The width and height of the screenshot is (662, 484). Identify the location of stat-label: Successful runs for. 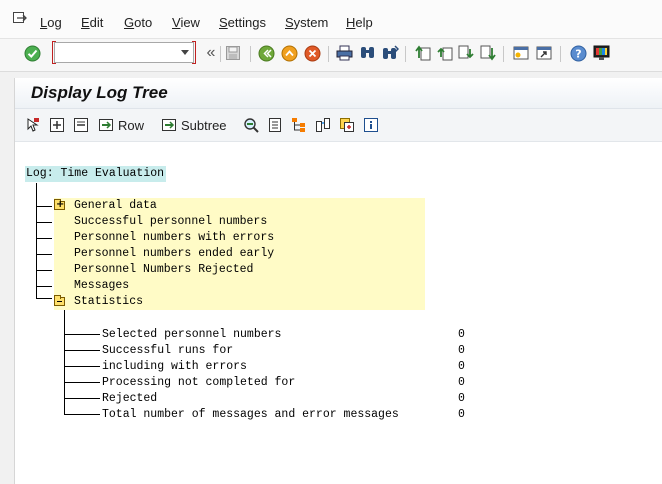
(167, 351).